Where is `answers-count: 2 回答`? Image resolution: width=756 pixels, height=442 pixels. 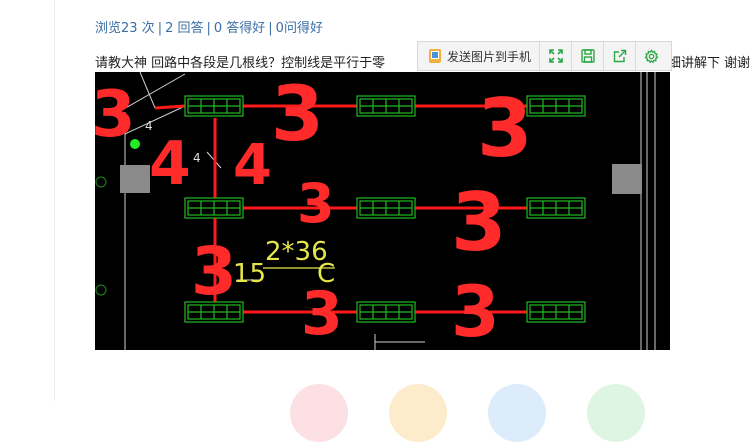 answers-count: 2 回答 is located at coordinates (184, 28).